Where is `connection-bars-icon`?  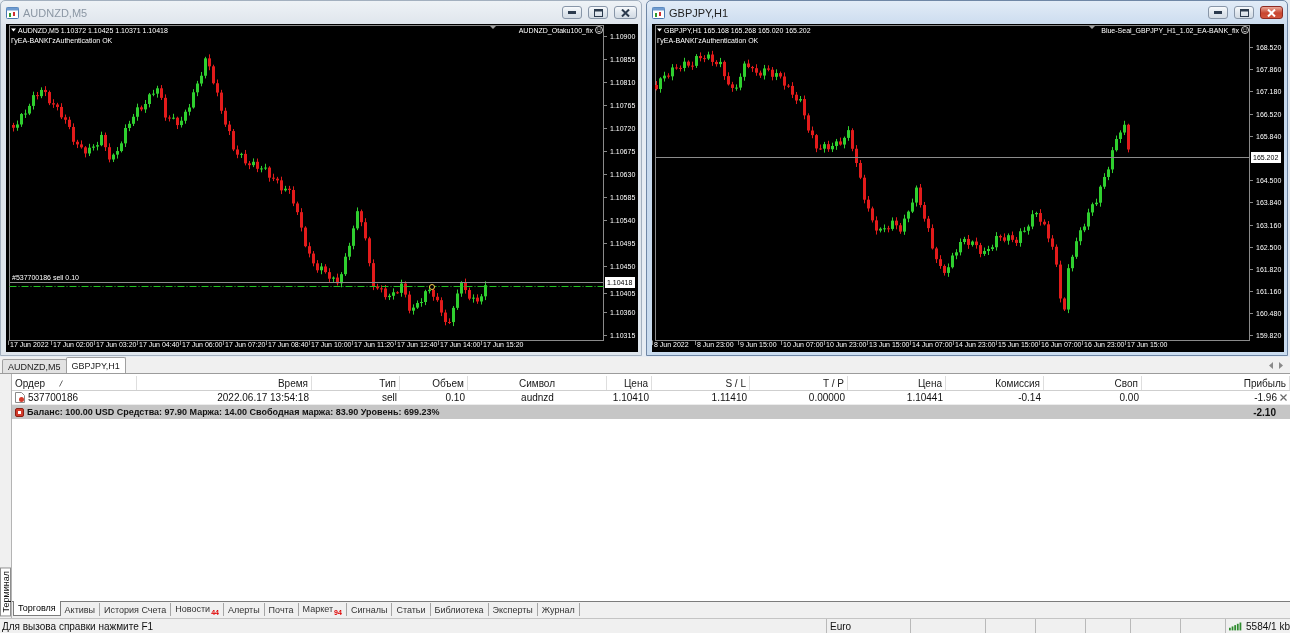 connection-bars-icon is located at coordinates (1236, 626).